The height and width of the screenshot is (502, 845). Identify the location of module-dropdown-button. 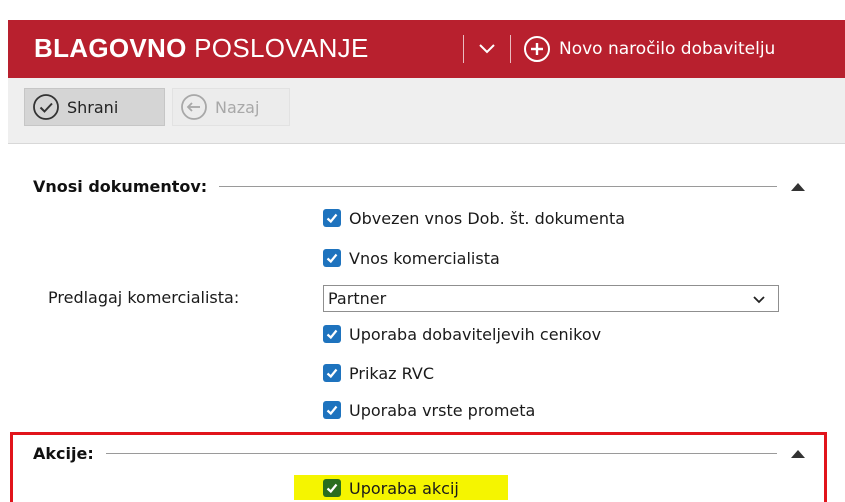
(487, 49).